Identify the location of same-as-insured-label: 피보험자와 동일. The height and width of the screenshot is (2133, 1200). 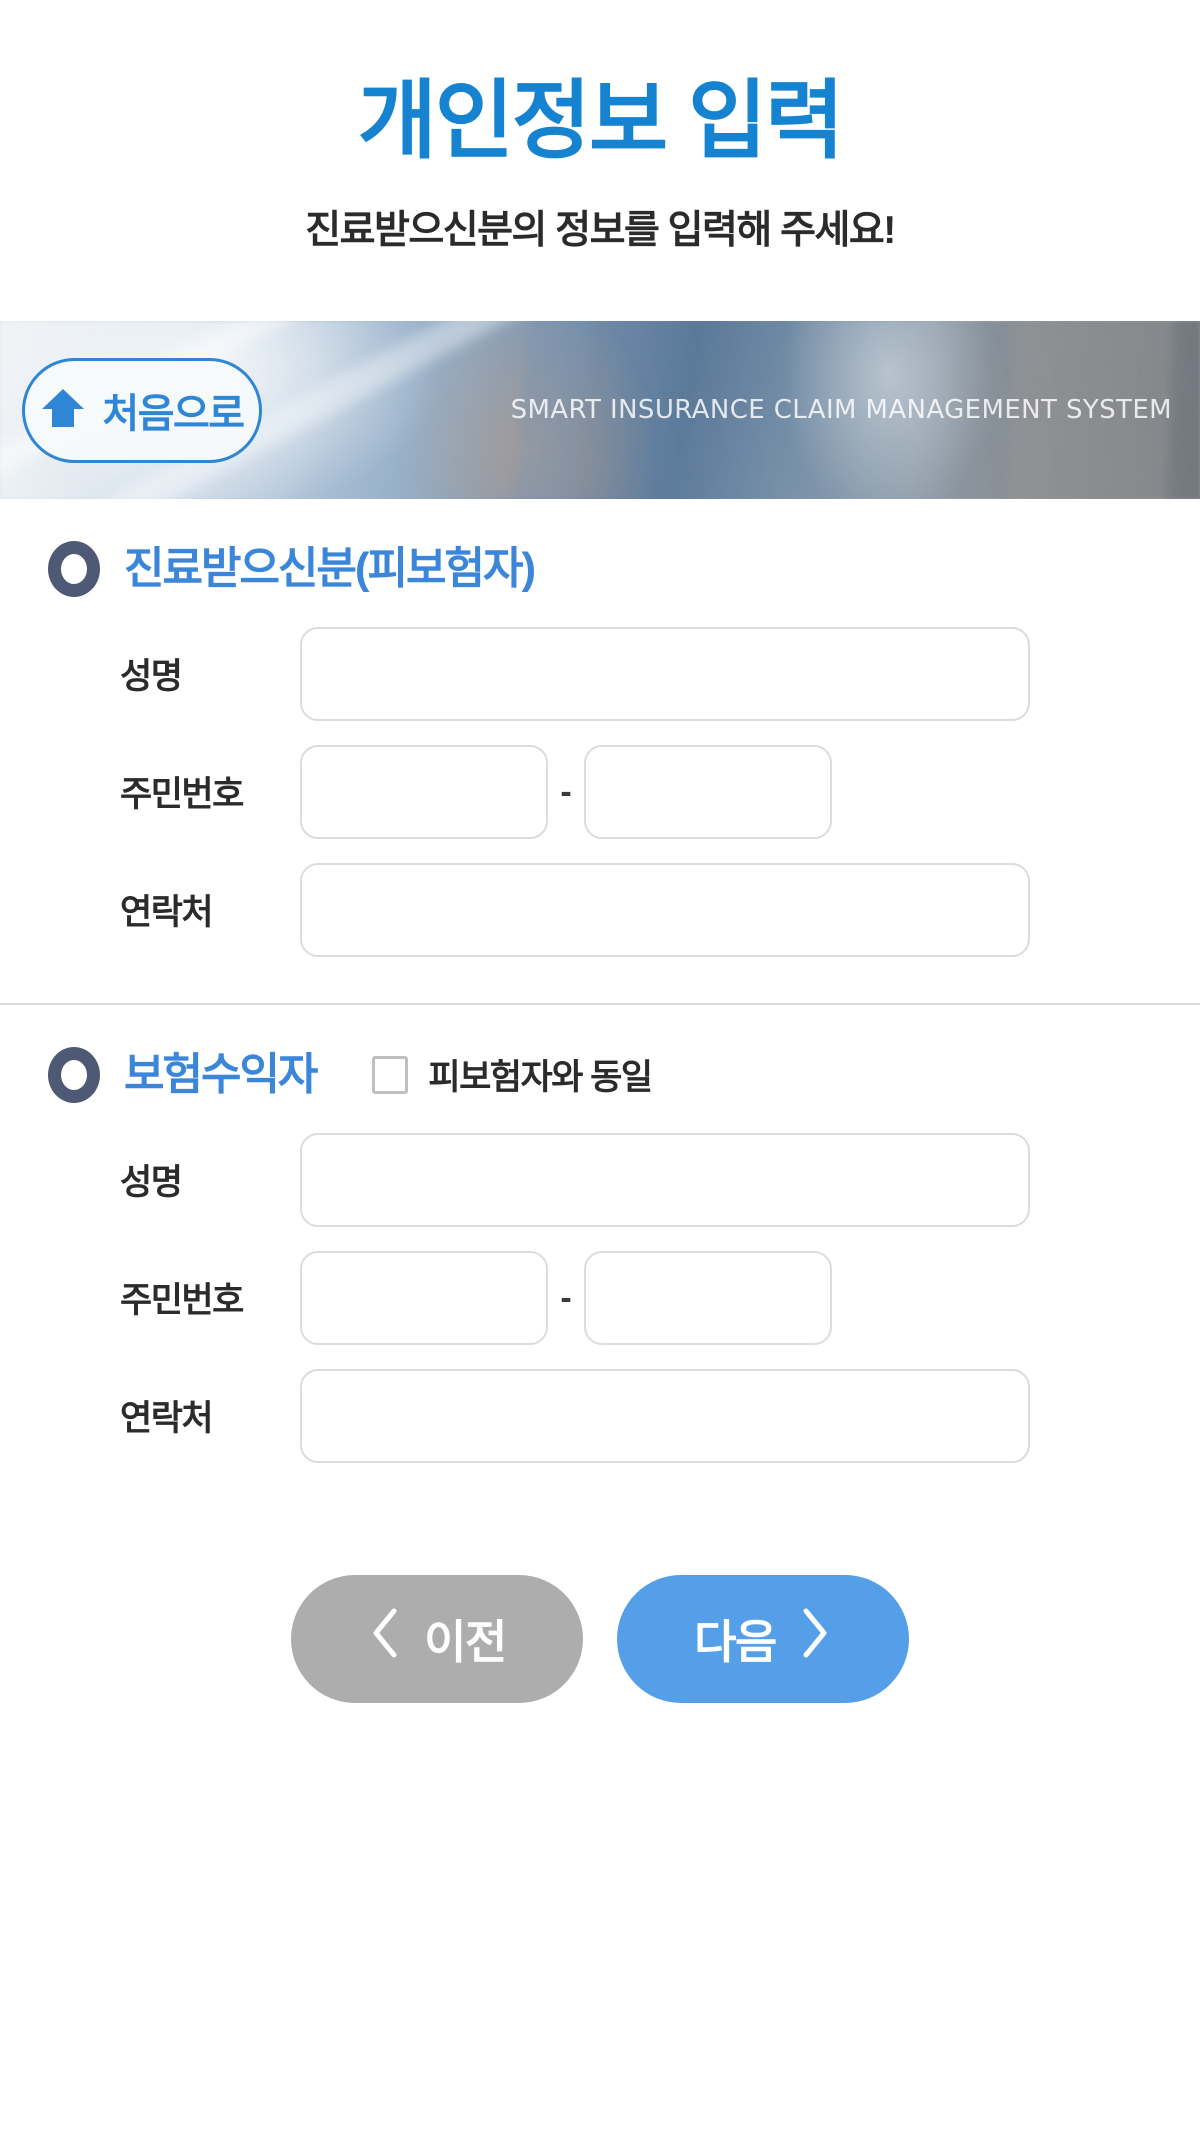
(540, 1078).